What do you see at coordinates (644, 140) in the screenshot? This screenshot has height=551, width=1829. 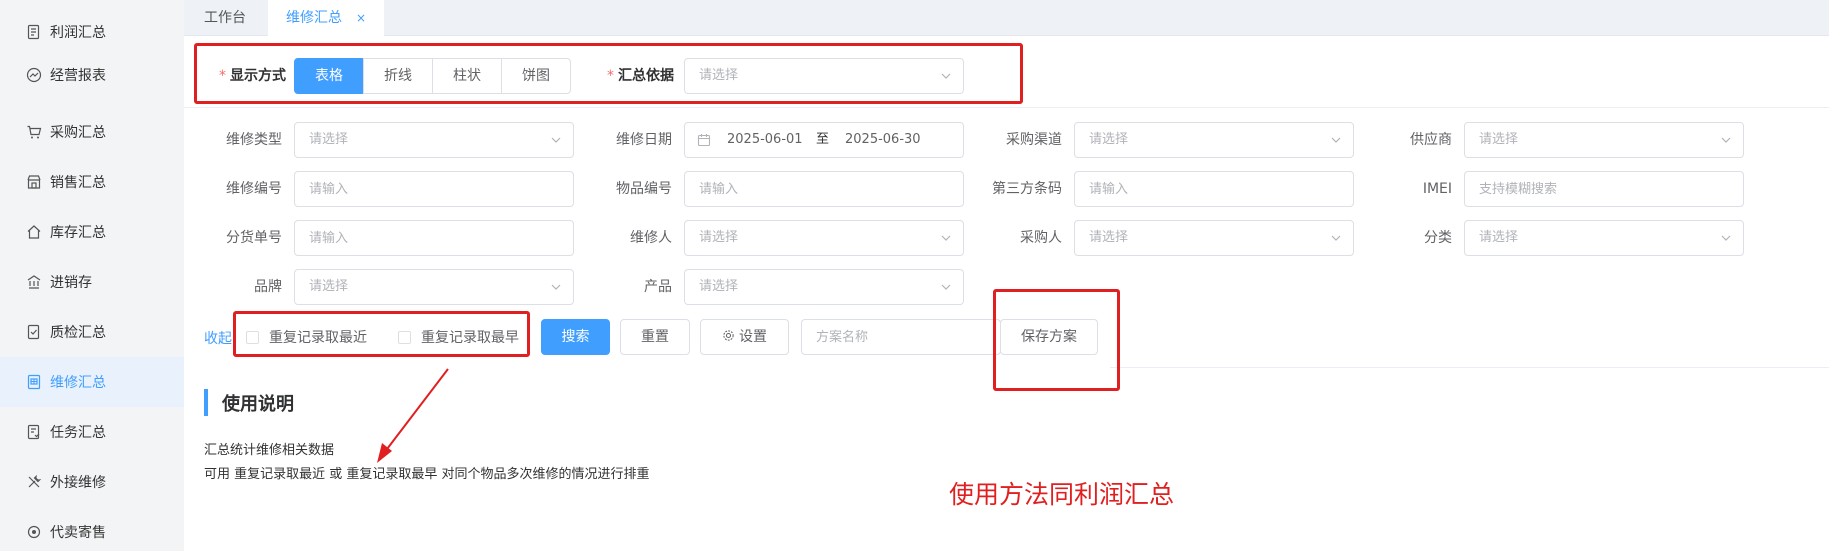 I see `repair-date-label: 维修日期` at bounding box center [644, 140].